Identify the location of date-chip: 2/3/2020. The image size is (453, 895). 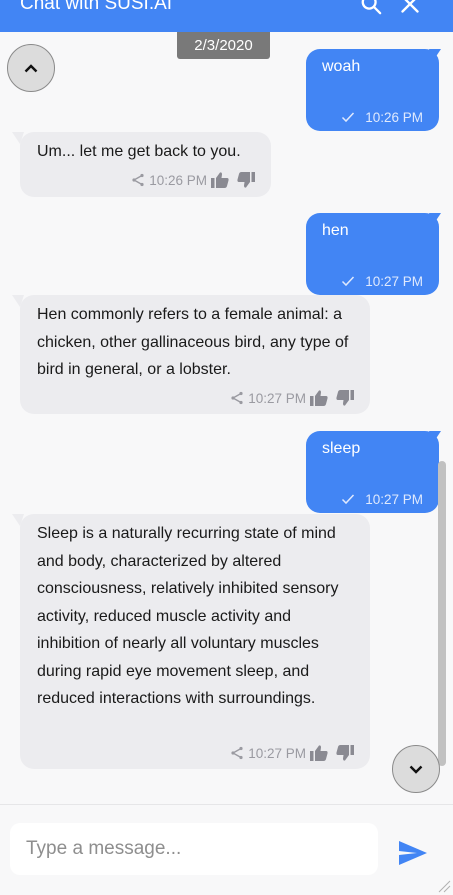
(223, 45).